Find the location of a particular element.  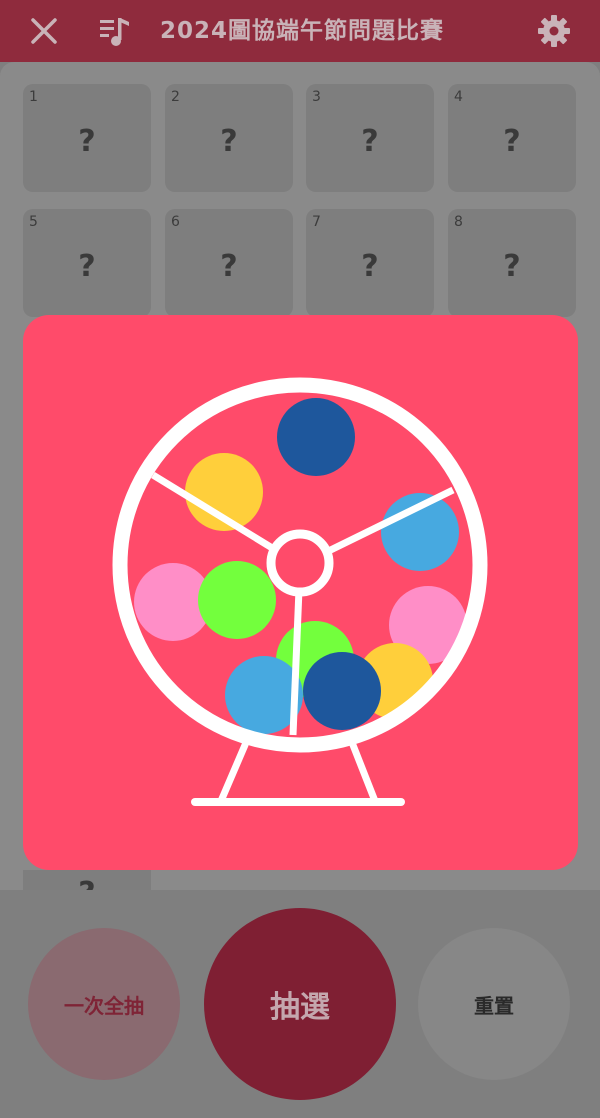

question-card-3: 3 ? is located at coordinates (370, 138).